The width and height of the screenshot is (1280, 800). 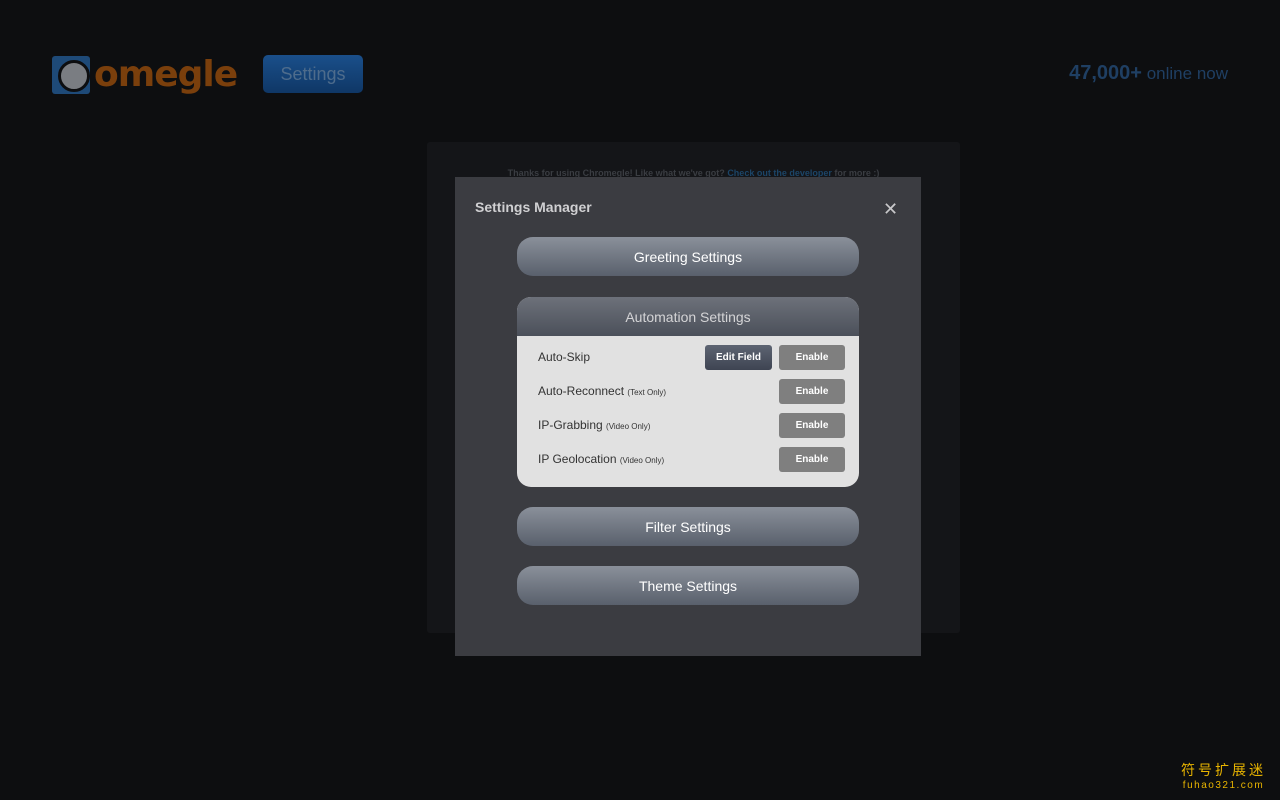 What do you see at coordinates (691, 425) in the screenshot?
I see `setting-row-ip-grabbing: IP-Grabbing (Video Only) Enable` at bounding box center [691, 425].